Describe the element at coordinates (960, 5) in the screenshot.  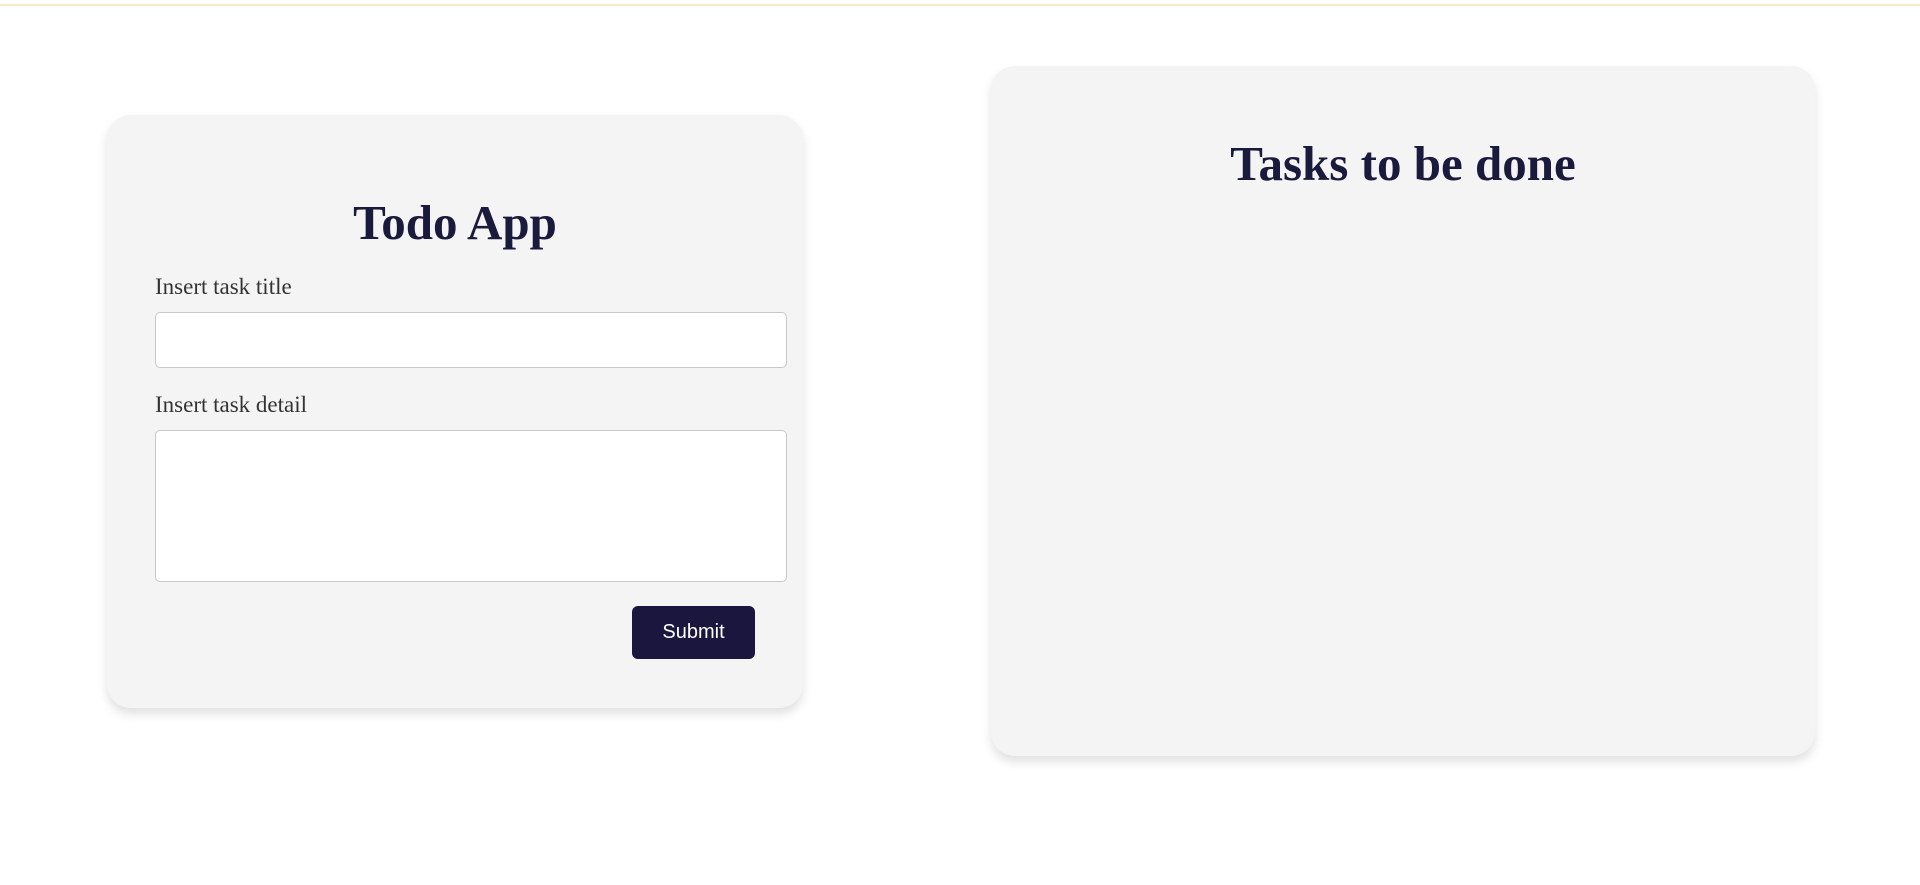
I see `top-border-line` at that location.